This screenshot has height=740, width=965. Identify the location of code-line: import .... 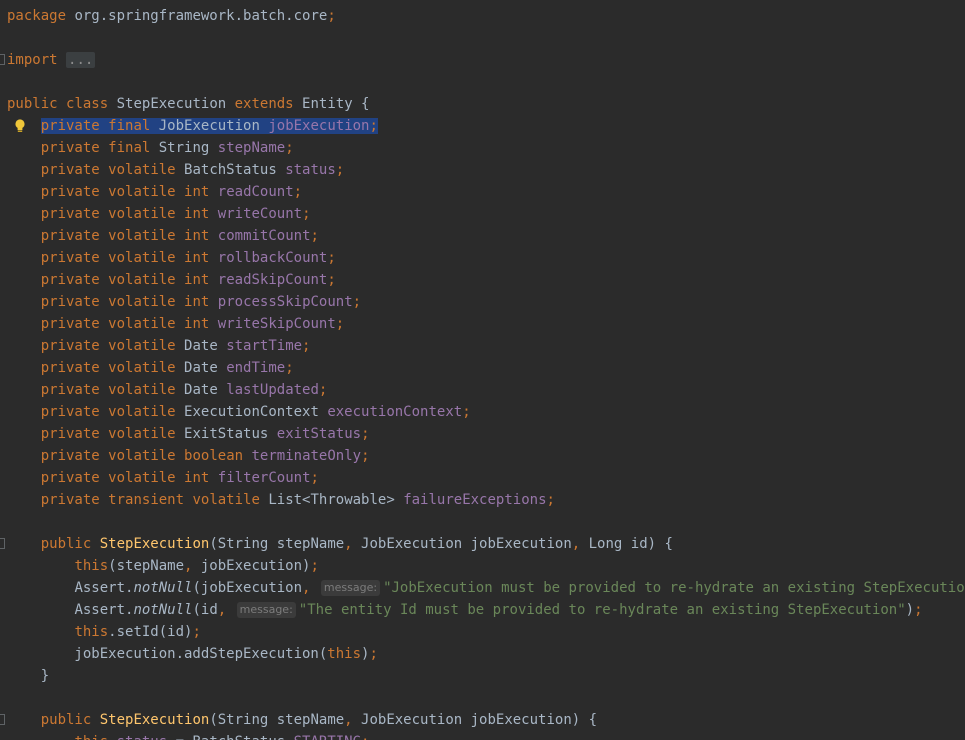
(482, 60).